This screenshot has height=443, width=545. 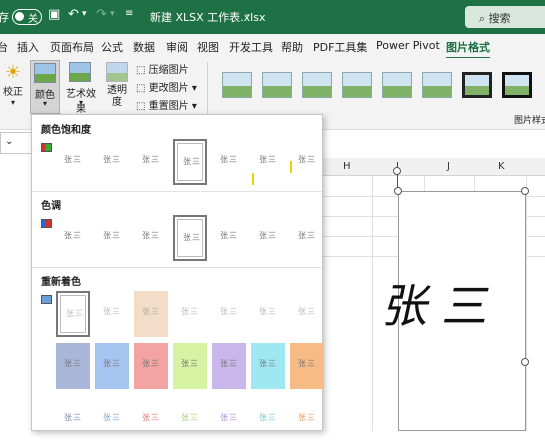 What do you see at coordinates (229, 238) in the screenshot?
I see `tone-option-5: 张三` at bounding box center [229, 238].